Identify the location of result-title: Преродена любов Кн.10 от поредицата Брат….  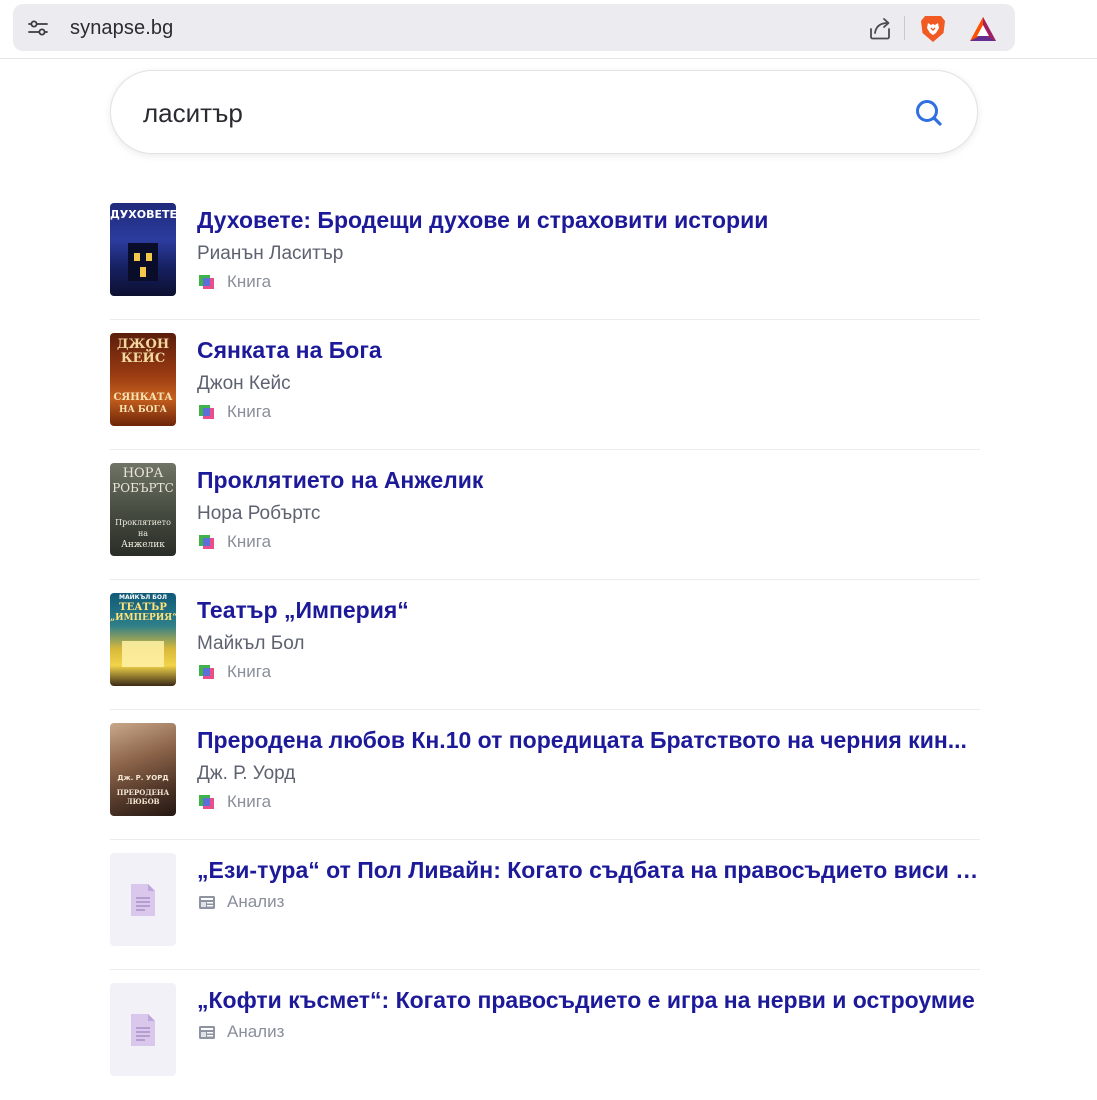
(588, 740).